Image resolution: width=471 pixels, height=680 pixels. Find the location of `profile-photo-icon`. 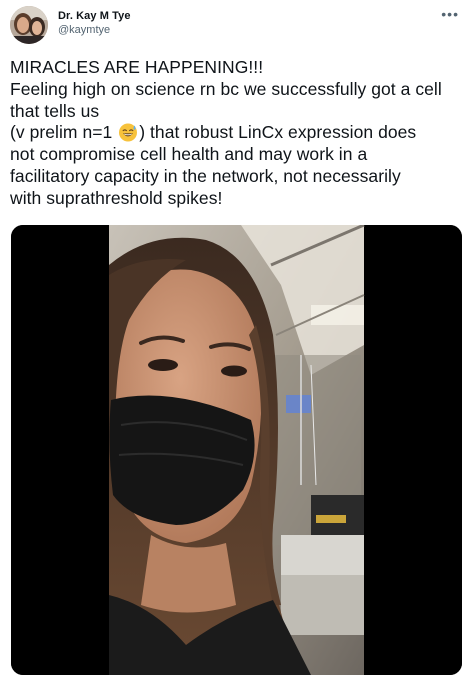

profile-photo-icon is located at coordinates (29, 25).